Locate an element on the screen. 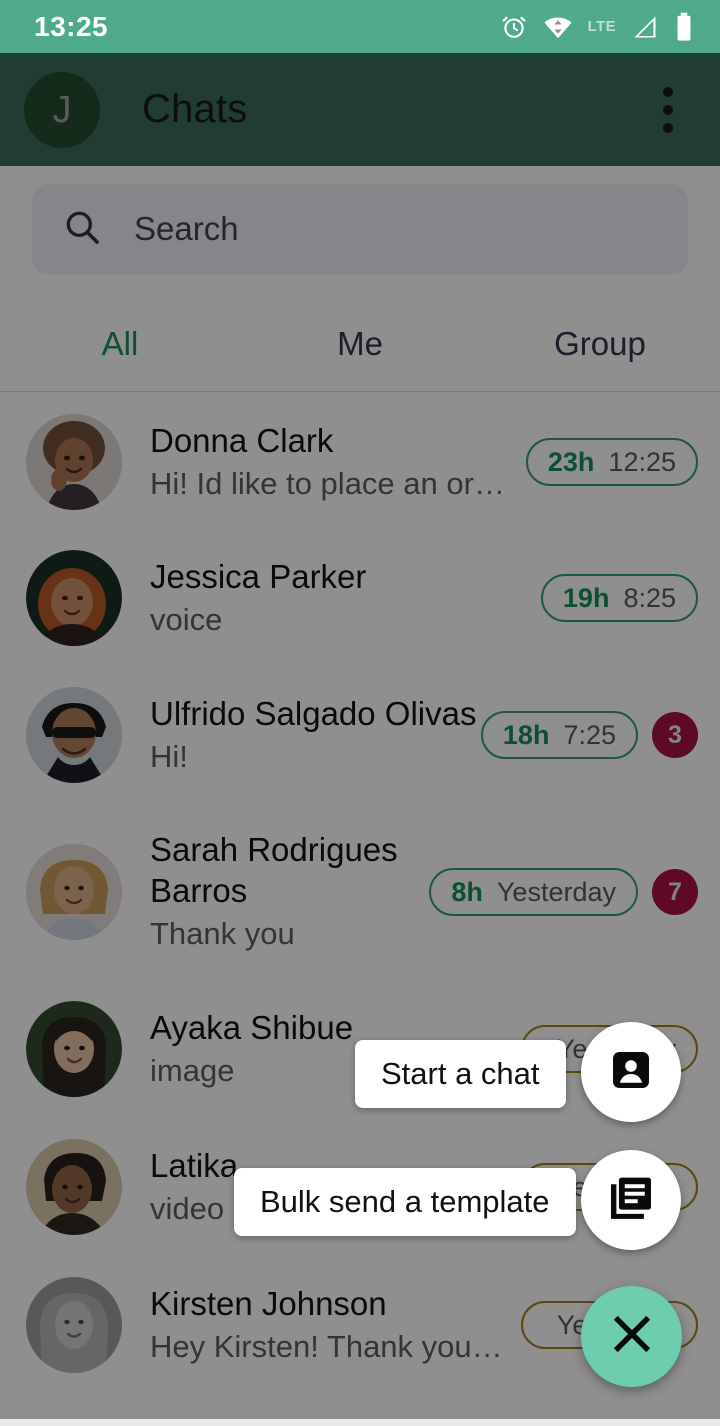 This screenshot has height=1426, width=720. time-badge: 8h Yesterday is located at coordinates (533, 892).